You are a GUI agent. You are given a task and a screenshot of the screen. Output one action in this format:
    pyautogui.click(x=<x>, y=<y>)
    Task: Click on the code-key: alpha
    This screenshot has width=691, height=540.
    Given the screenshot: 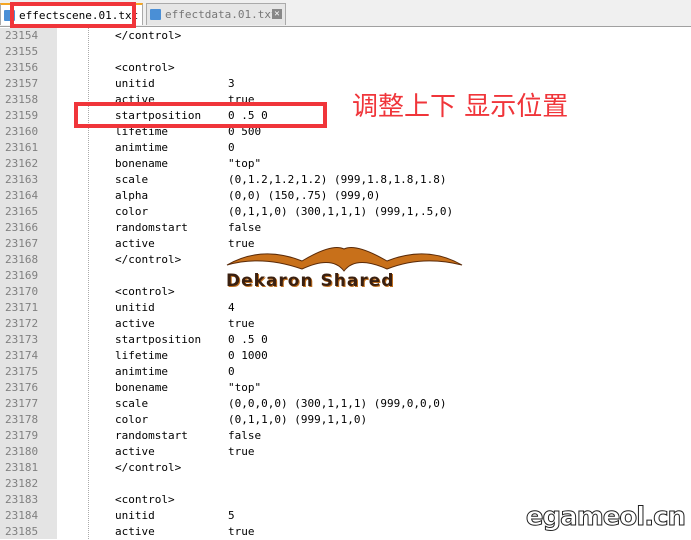 What is the action you would take?
    pyautogui.click(x=132, y=195)
    